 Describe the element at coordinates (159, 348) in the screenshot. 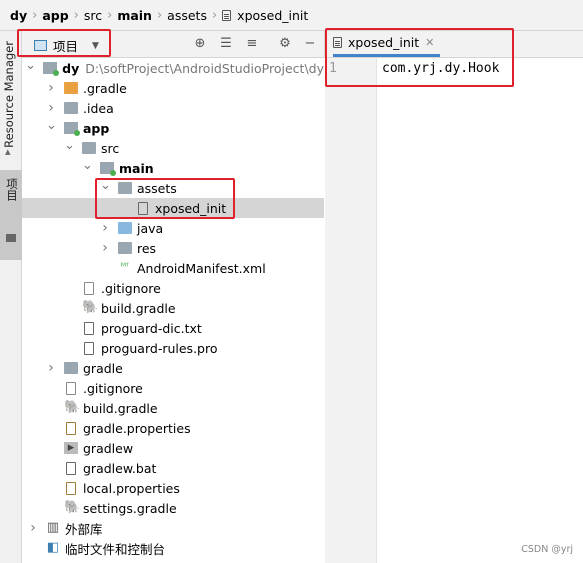

I see `tree-item-label: proguard-rules.pro` at that location.